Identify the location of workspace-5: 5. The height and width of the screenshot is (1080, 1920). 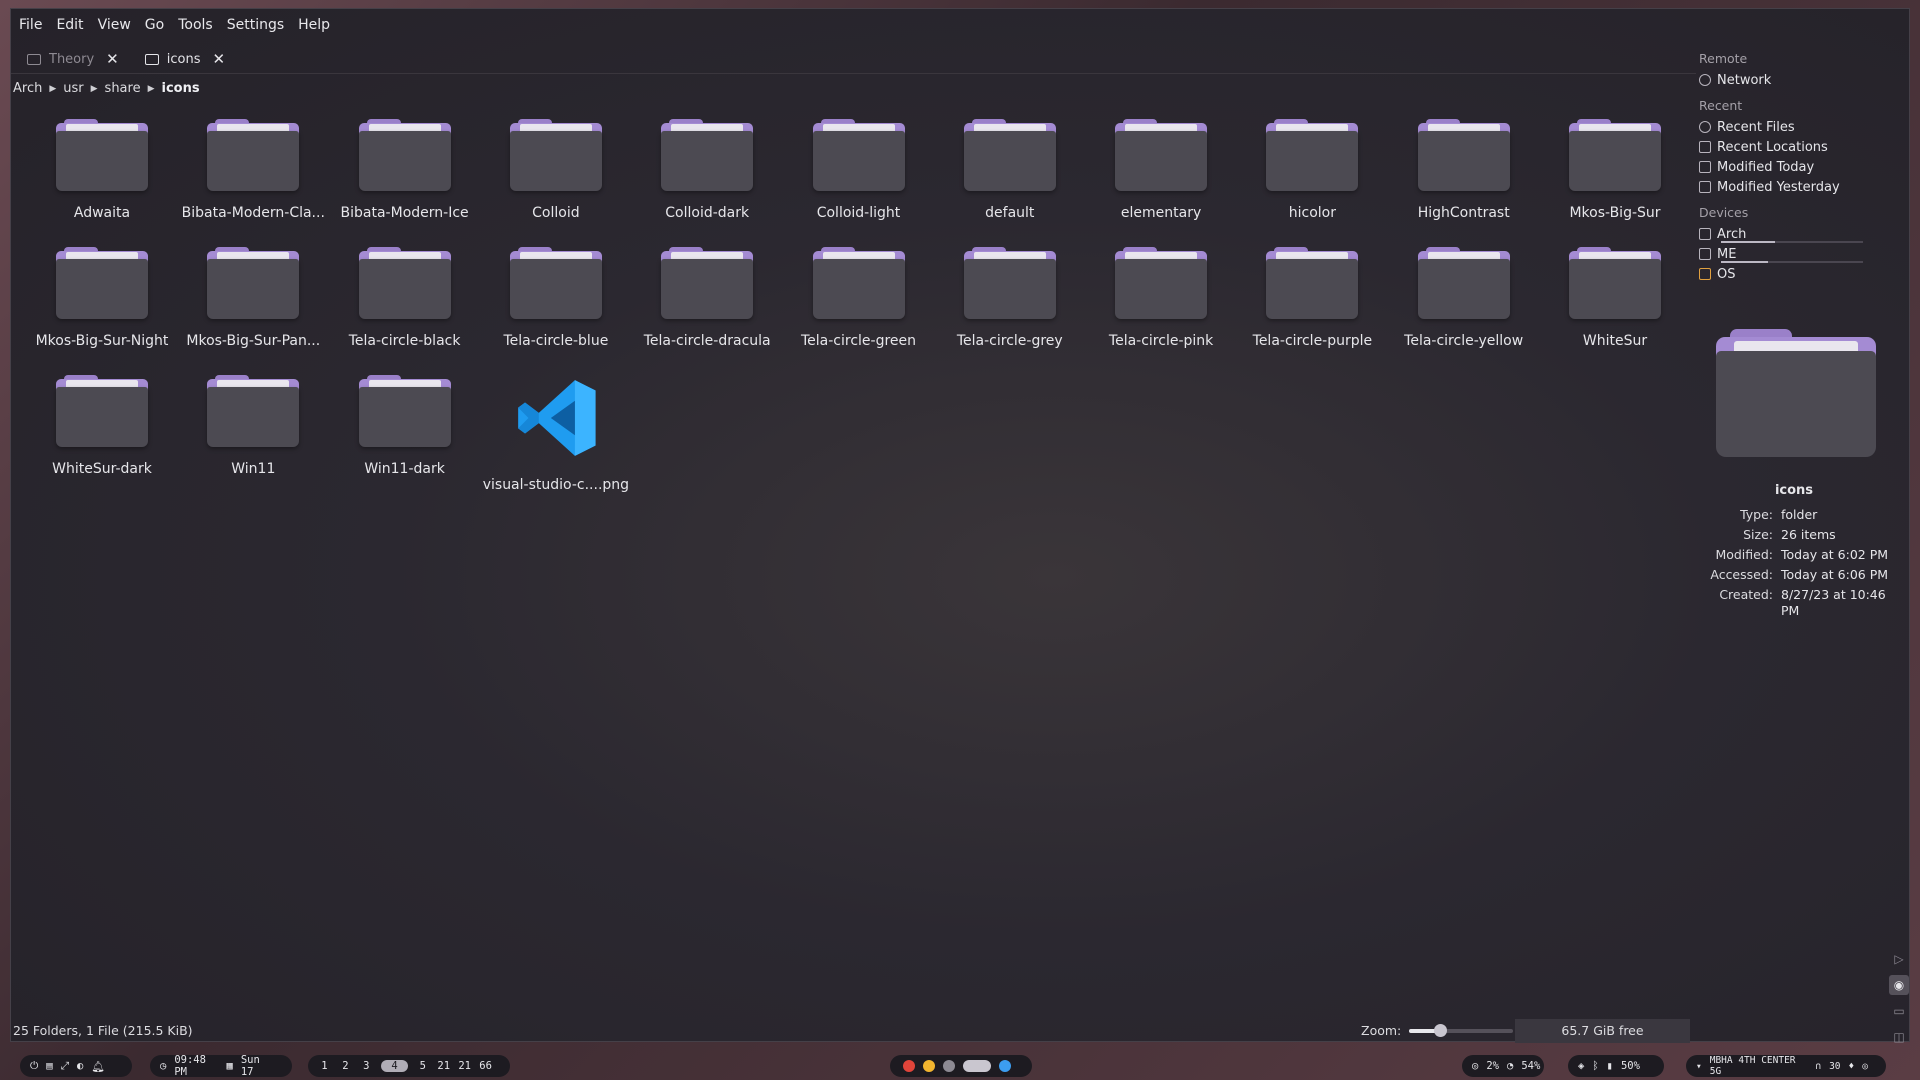
(422, 1066).